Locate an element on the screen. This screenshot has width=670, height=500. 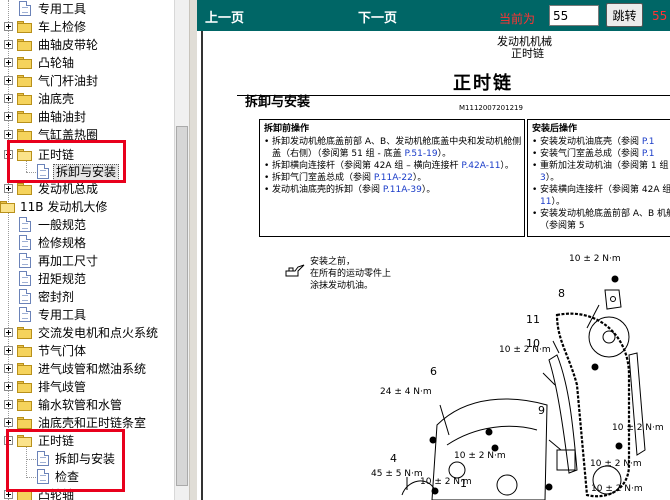
tree-item-special-tools-2: 专用工具 is located at coordinates (87, 315).